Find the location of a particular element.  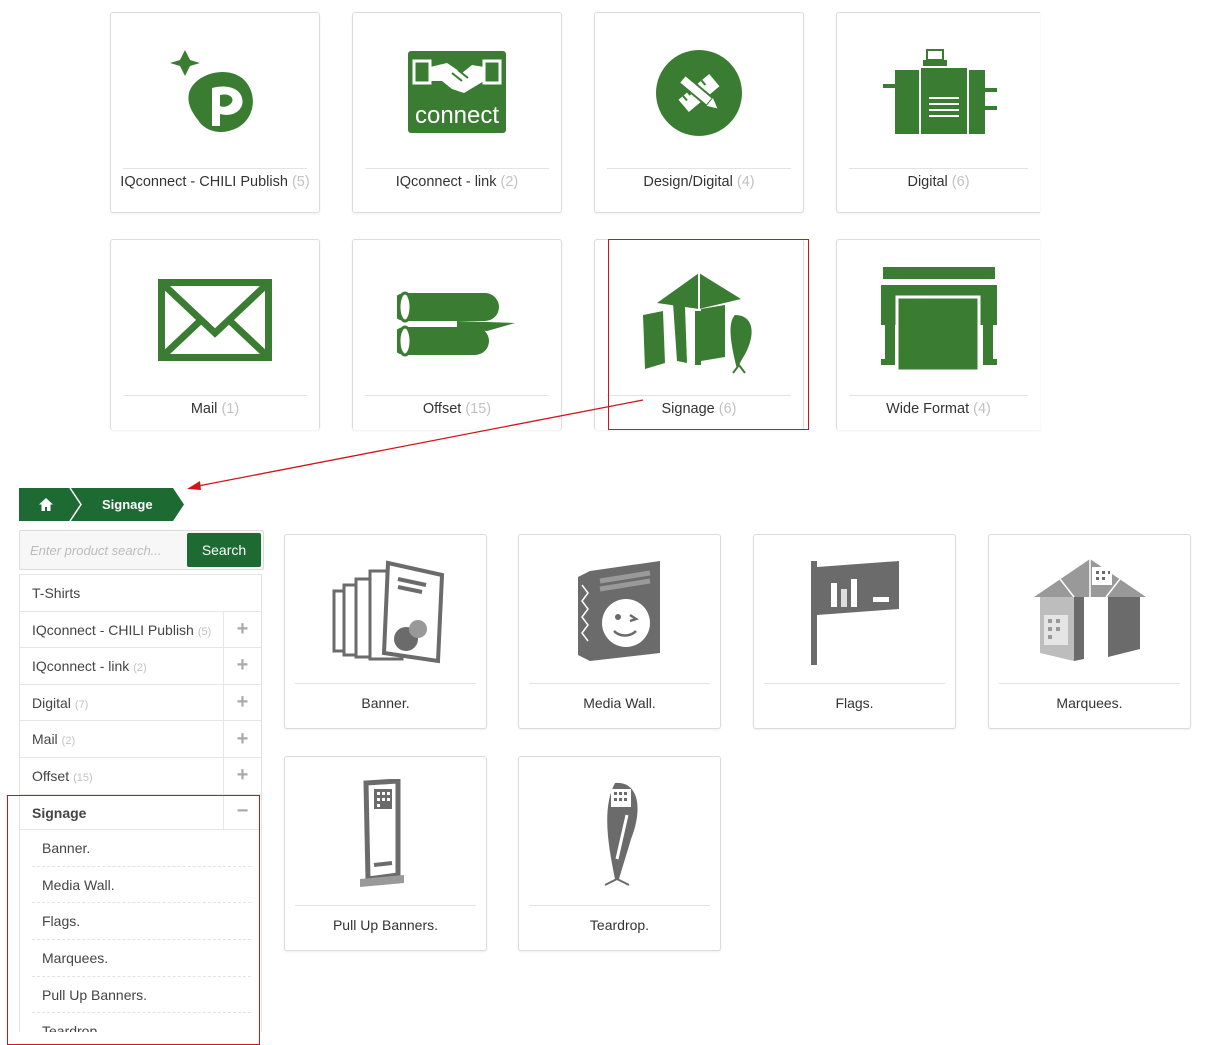

category-label: Wide Format (4) is located at coordinates (938, 409).